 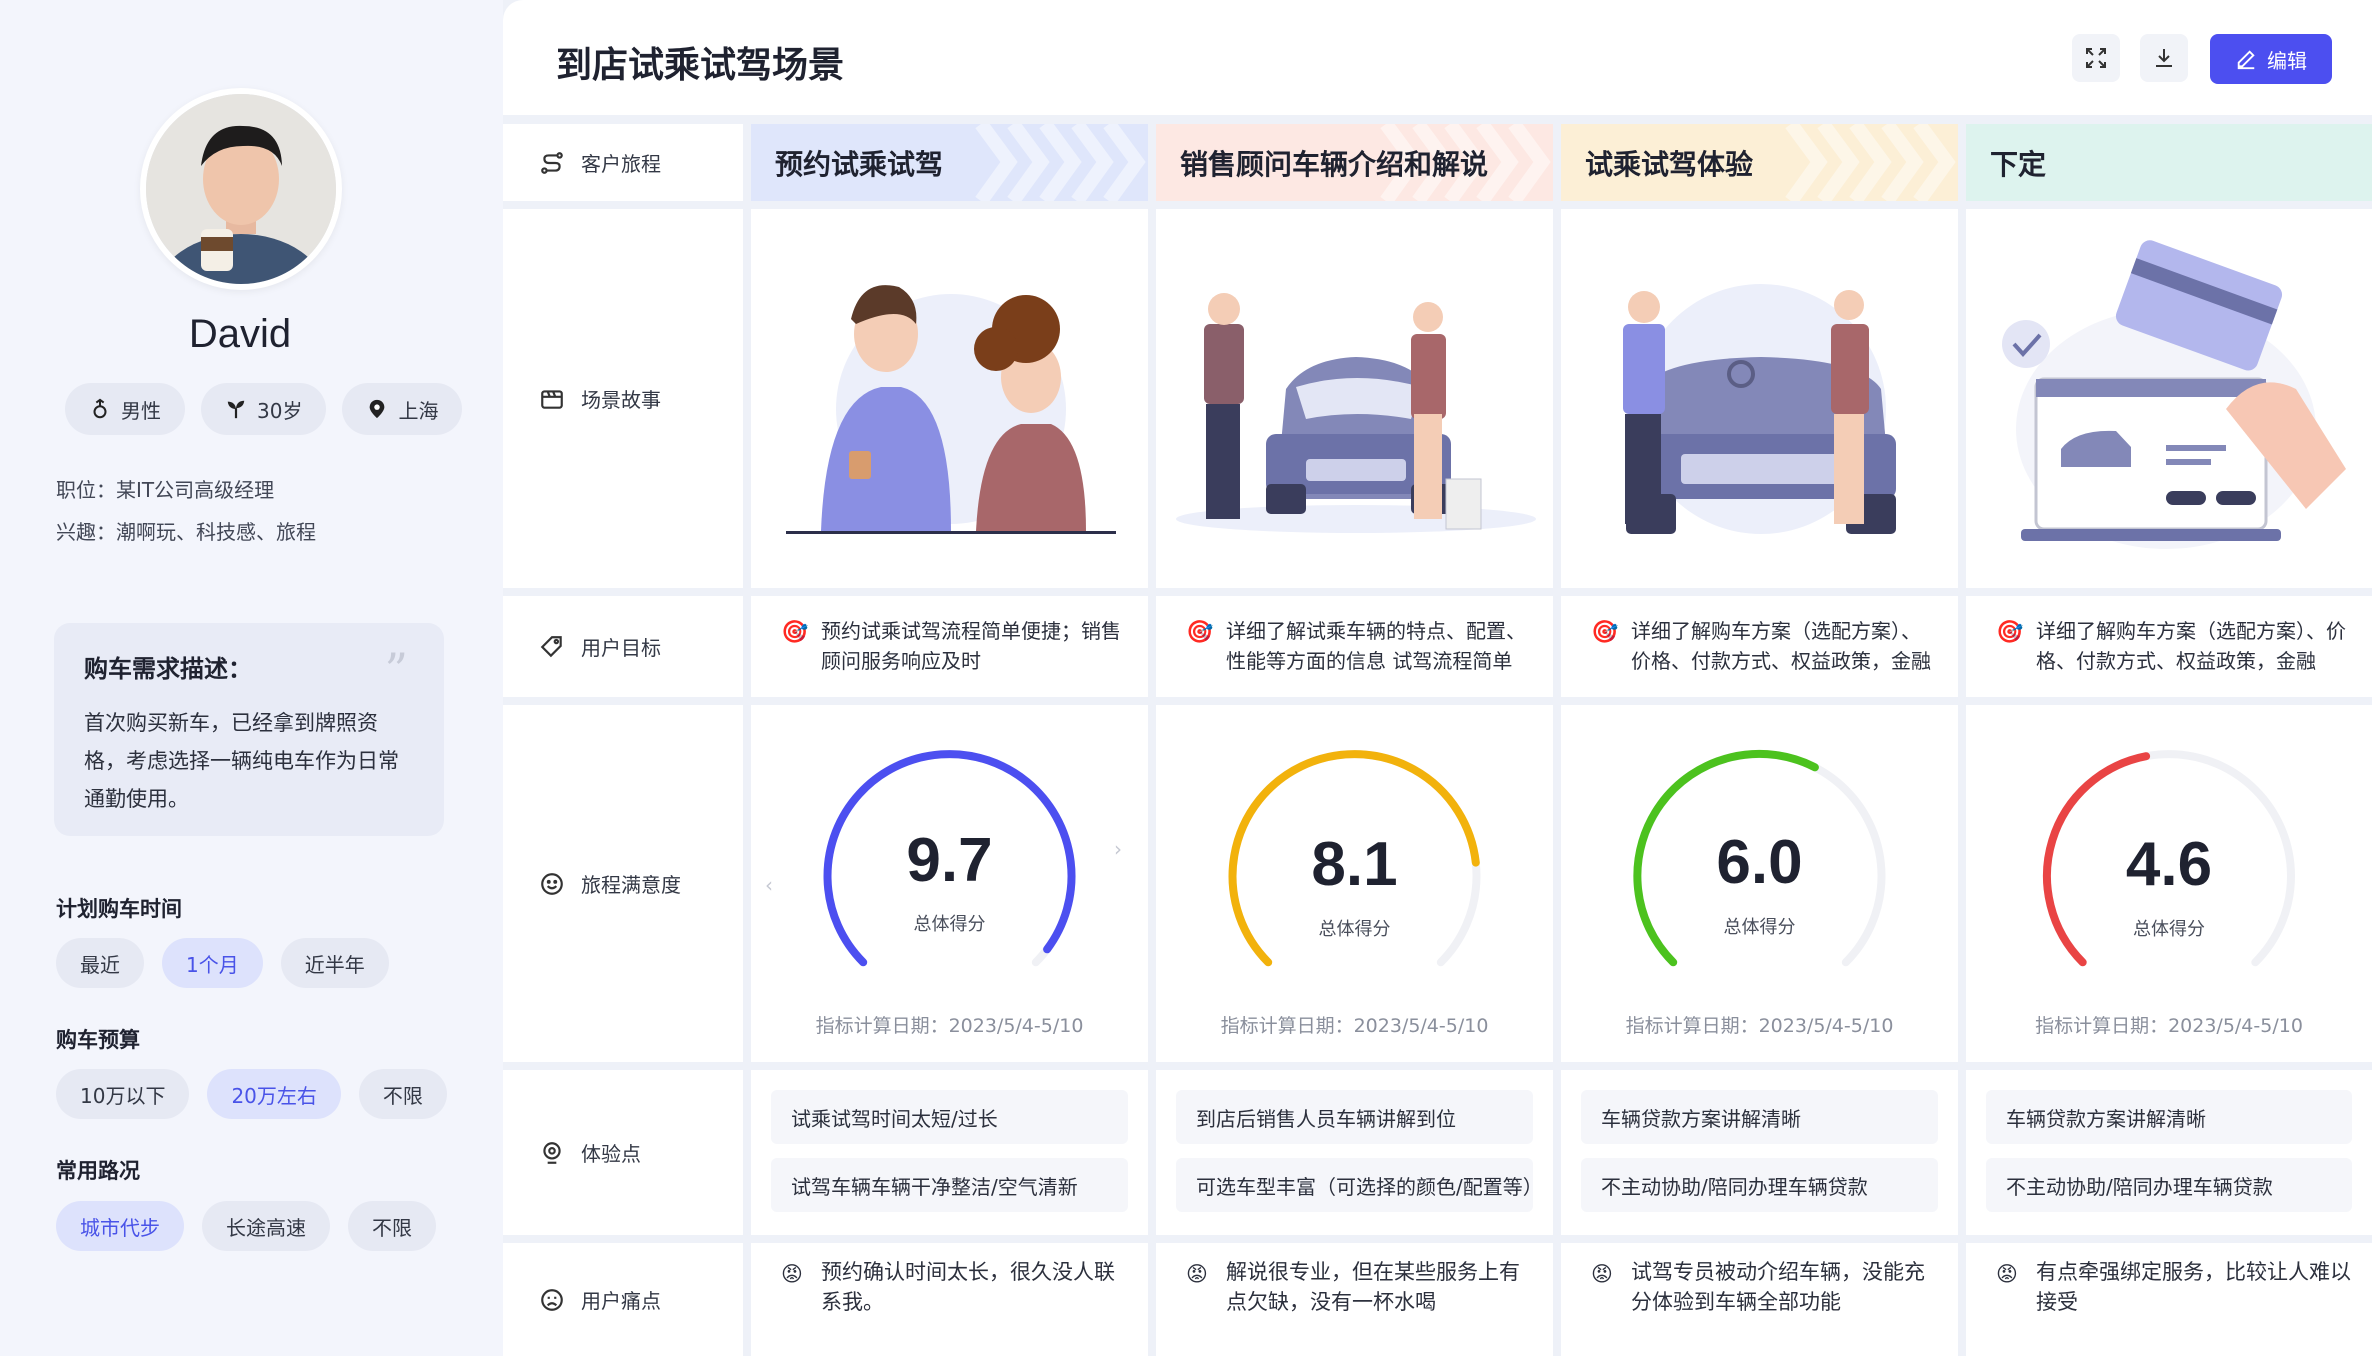 I want to click on pain-cell-1: 😡 解说很专业，但在某些服务上有点欠缺，没有一杯水喝, so click(x=1354, y=1299).